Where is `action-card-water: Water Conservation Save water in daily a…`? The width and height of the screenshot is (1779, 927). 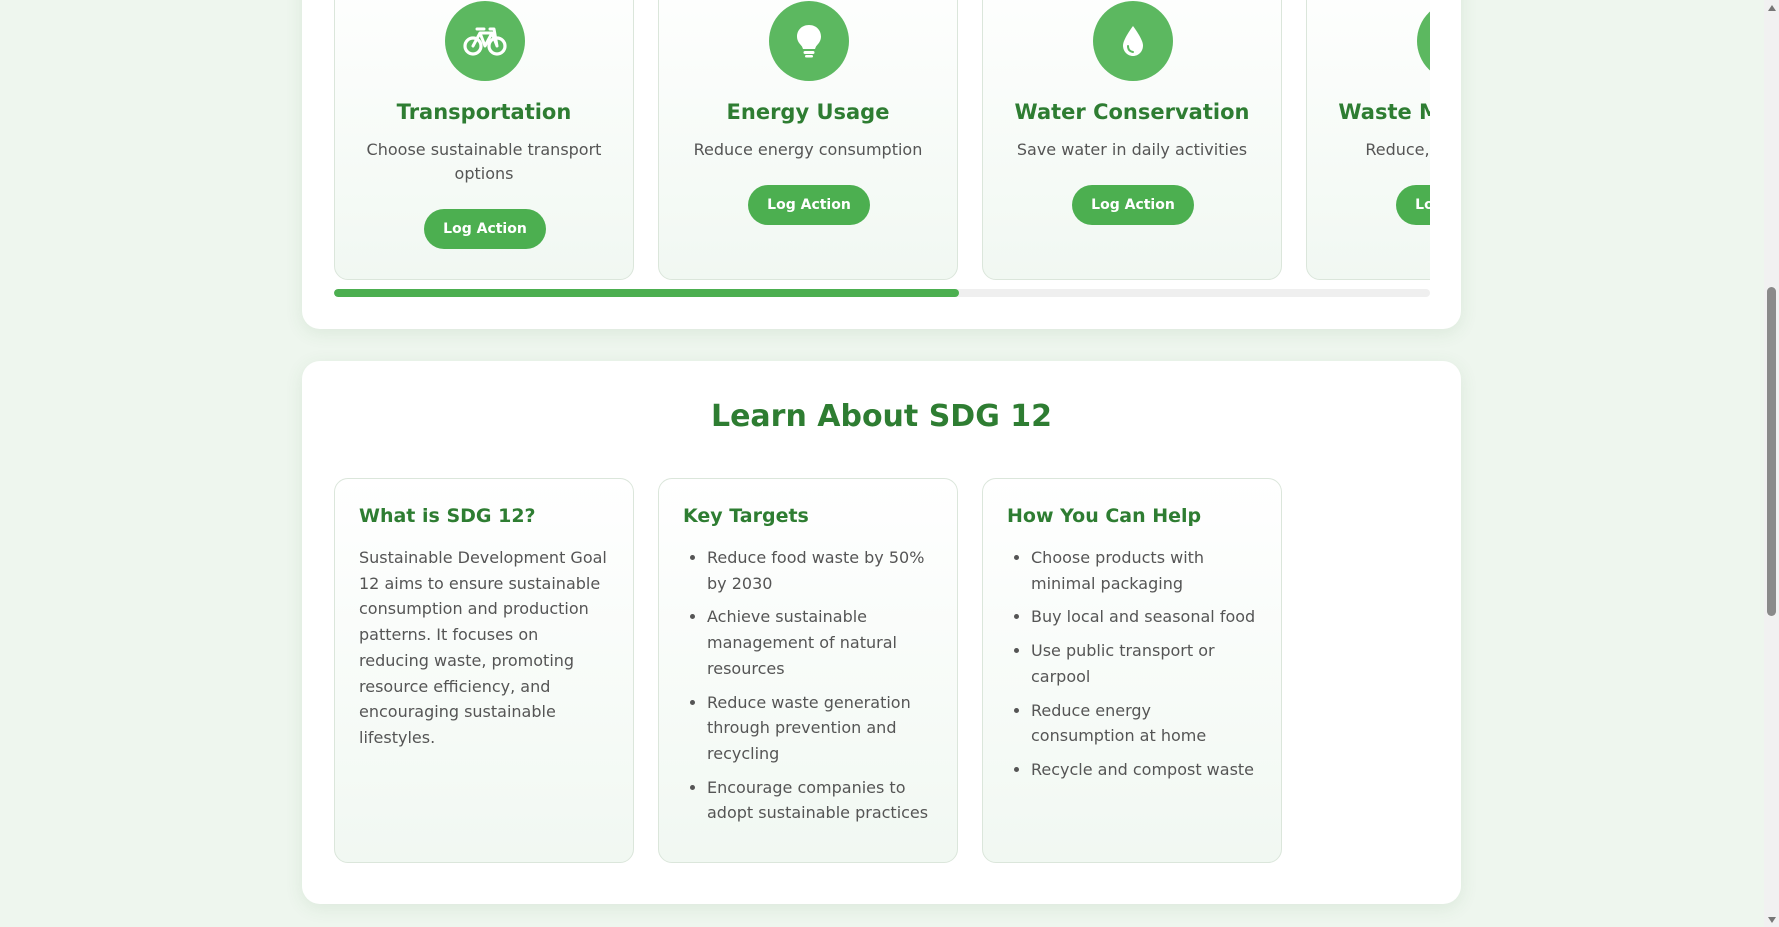
action-card-water: Water Conservation Save water in daily a… is located at coordinates (1132, 140).